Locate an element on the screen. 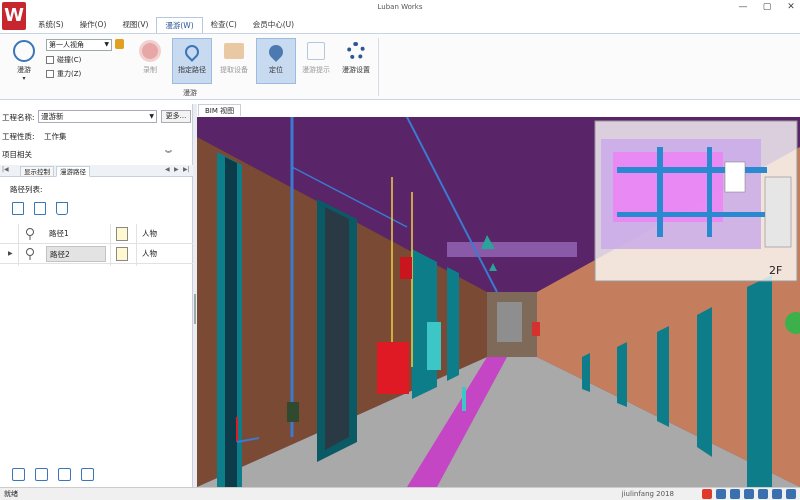  tray-settings-icon is located at coordinates (791, 494).